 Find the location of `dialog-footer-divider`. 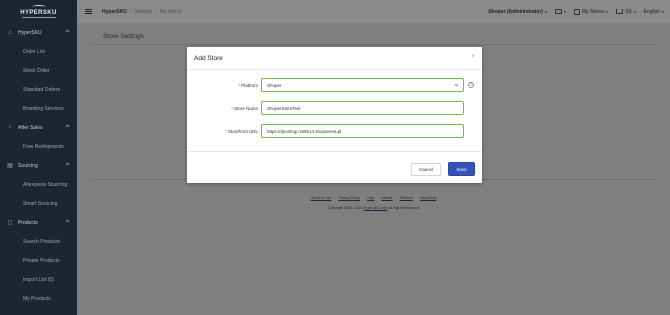

dialog-footer-divider is located at coordinates (334, 151).